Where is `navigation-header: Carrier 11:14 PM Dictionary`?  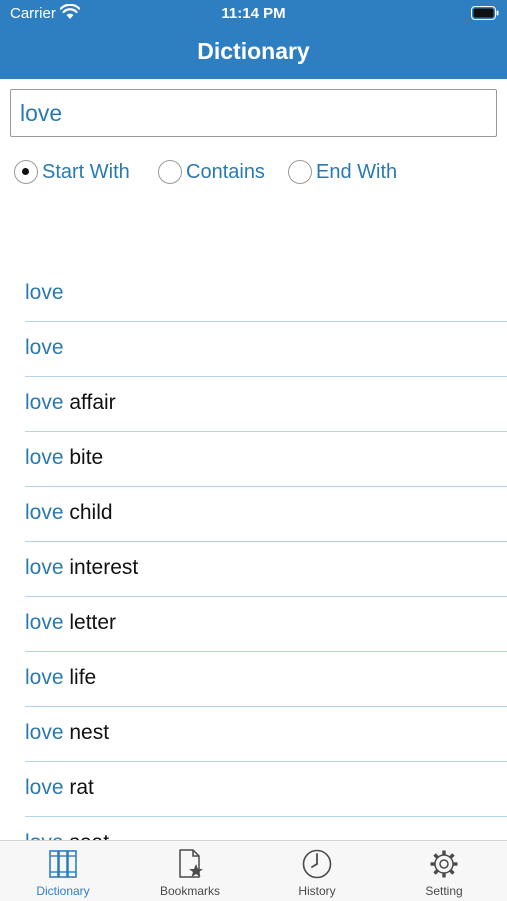
navigation-header: Carrier 11:14 PM Dictionary is located at coordinates (253, 39).